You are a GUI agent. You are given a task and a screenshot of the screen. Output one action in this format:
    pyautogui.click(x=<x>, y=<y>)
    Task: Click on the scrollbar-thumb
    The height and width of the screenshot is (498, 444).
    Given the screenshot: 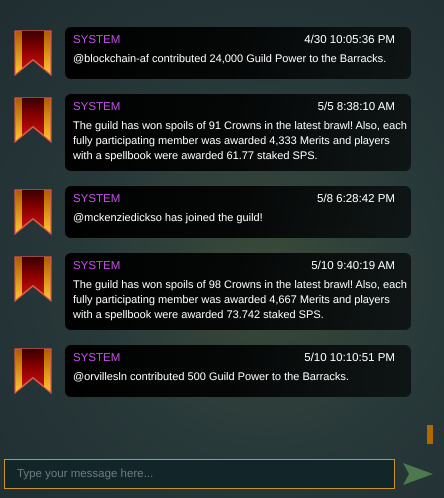 What is the action you would take?
    pyautogui.click(x=430, y=434)
    